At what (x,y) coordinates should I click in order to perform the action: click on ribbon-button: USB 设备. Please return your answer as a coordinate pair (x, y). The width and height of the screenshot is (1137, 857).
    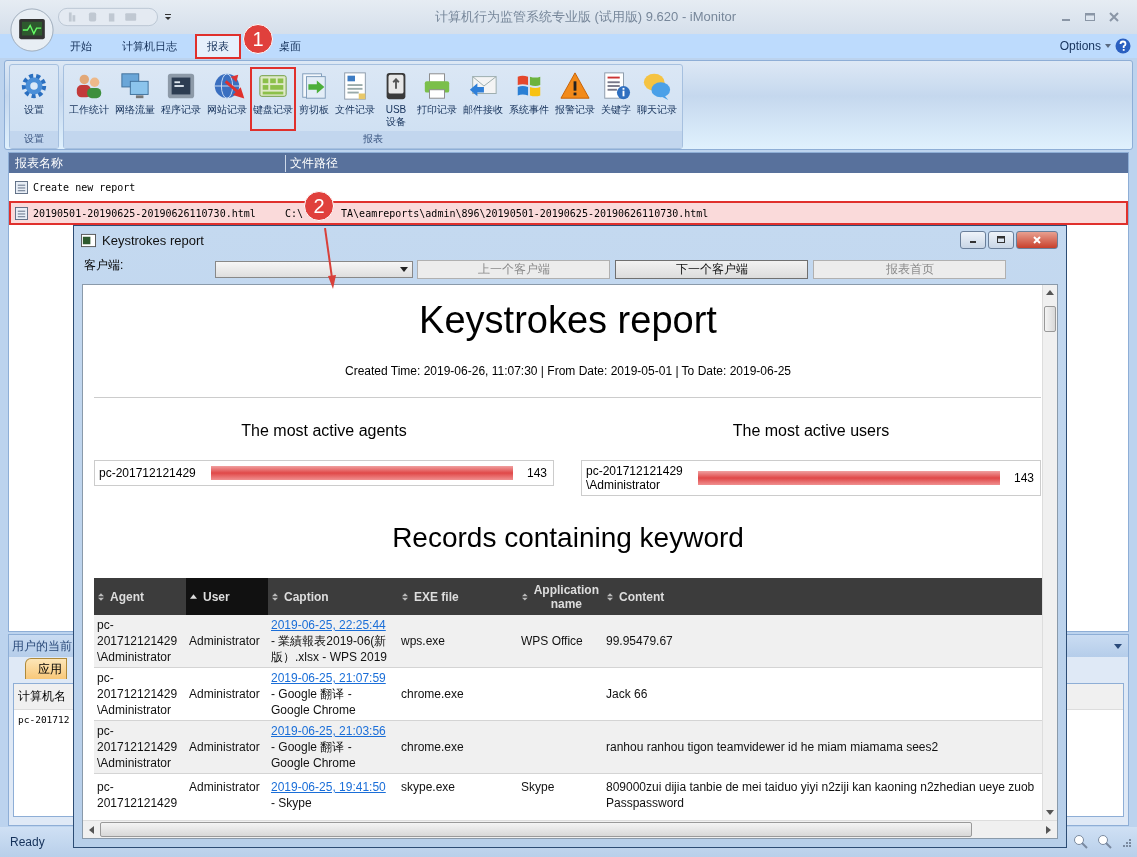
    Looking at the image, I should click on (396, 99).